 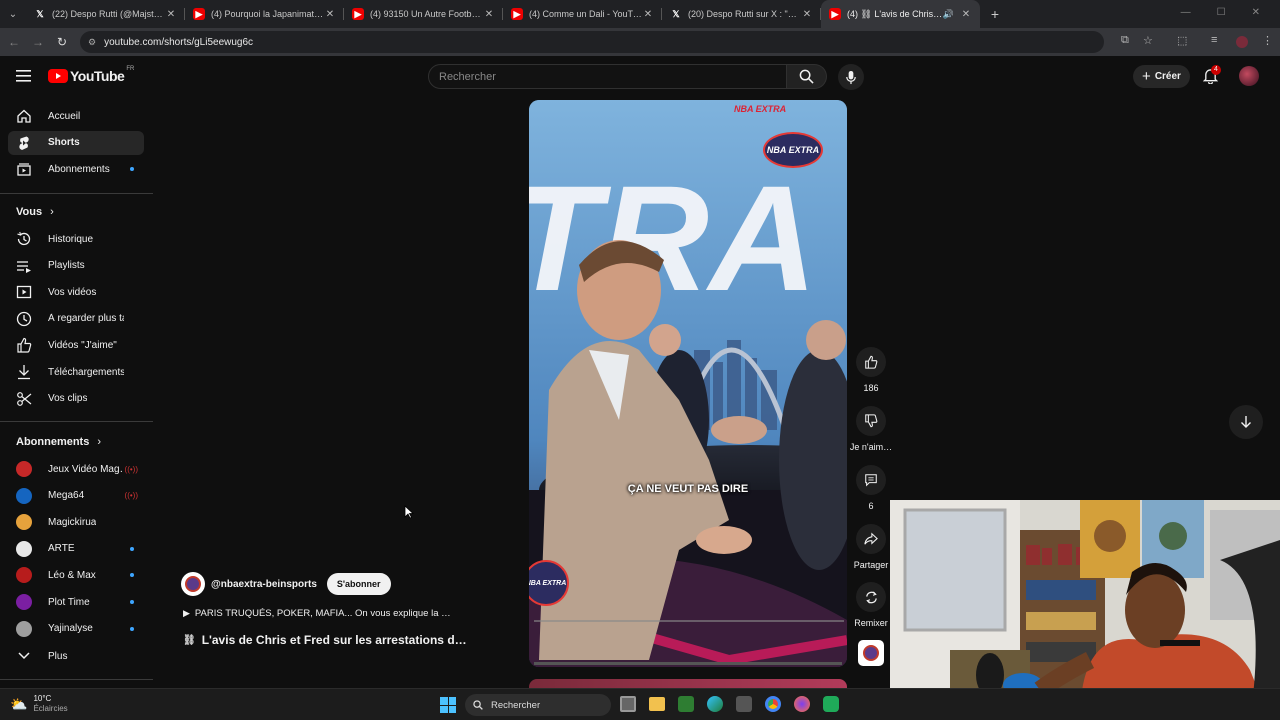 I want to click on next-short-preview, so click(x=688, y=683).